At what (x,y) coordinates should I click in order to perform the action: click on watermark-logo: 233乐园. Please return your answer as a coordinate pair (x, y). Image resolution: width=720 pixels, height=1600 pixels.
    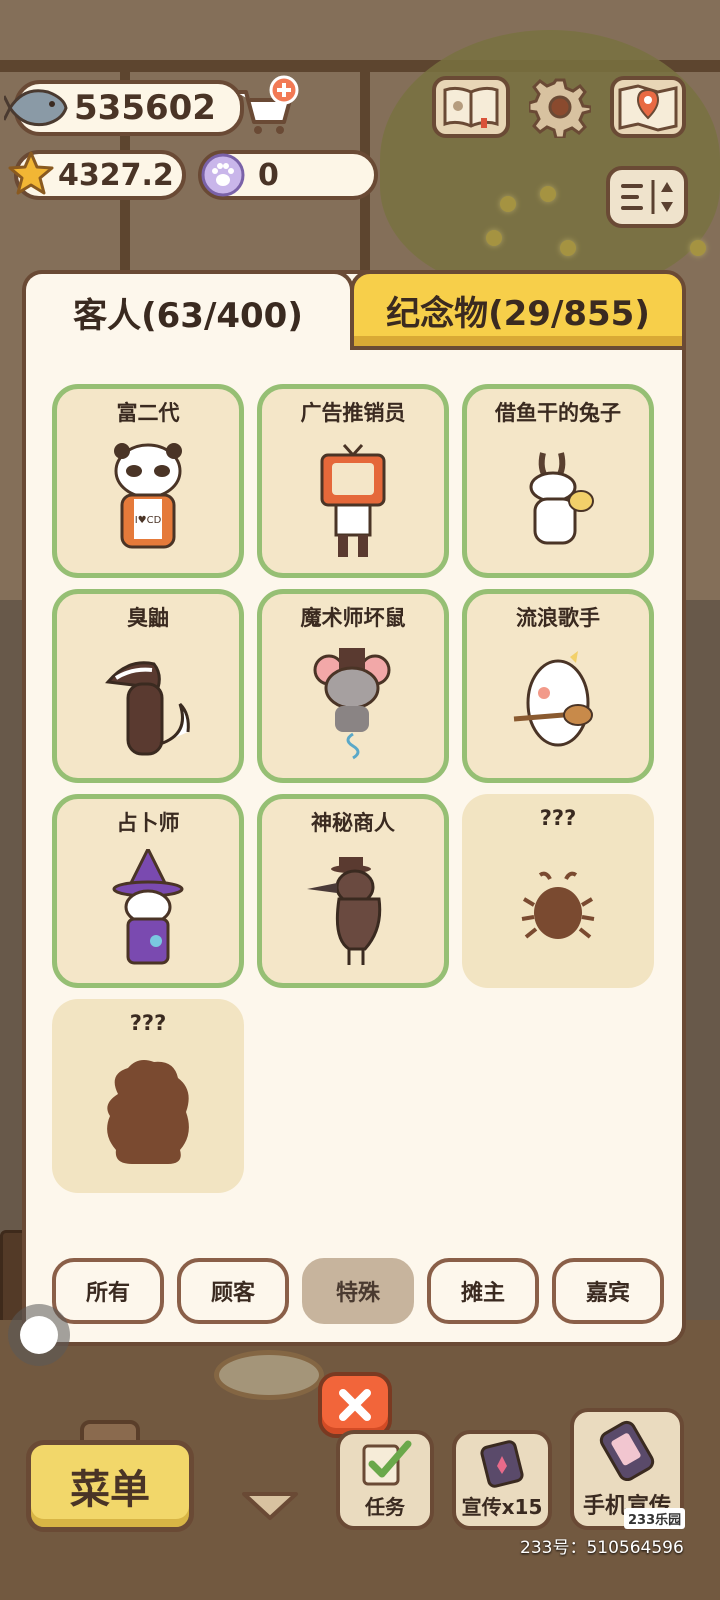
    Looking at the image, I should click on (655, 1518).